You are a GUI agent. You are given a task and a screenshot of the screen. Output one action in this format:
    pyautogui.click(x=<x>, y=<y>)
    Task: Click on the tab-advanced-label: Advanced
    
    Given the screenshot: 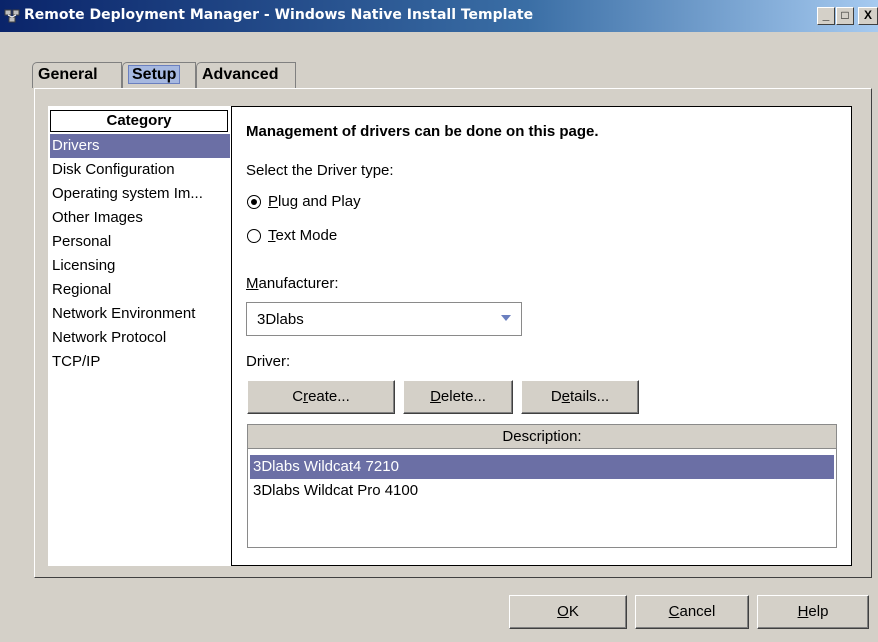 What is the action you would take?
    pyautogui.click(x=240, y=74)
    